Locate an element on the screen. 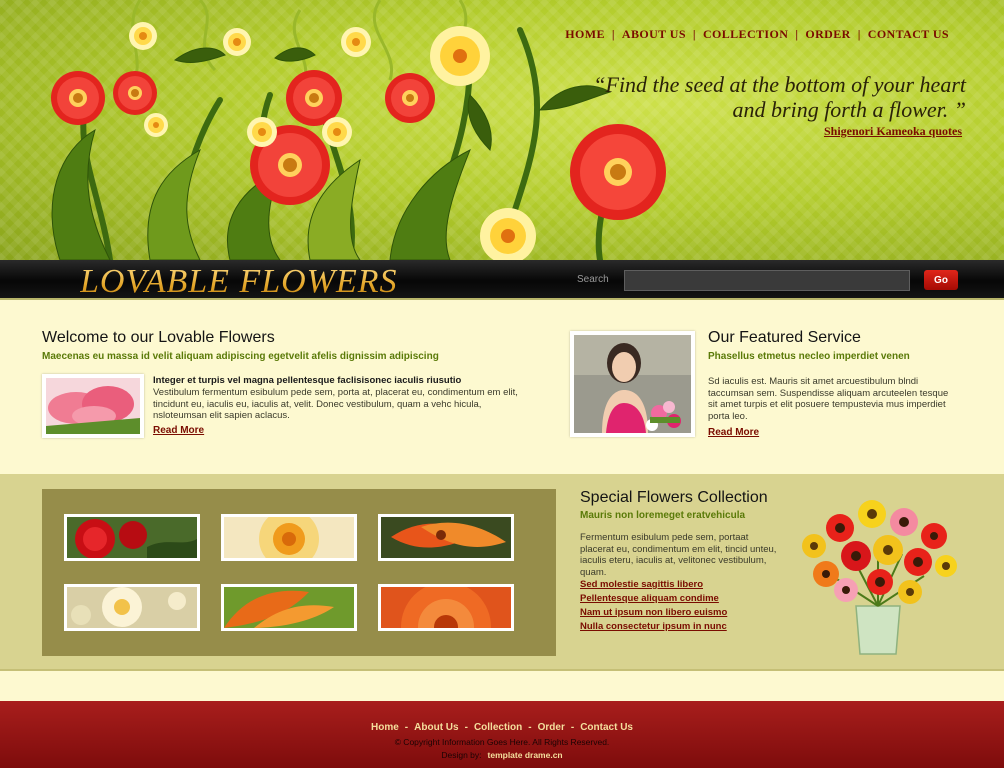 The height and width of the screenshot is (768, 1004). nav-collection-link: COLLECTION is located at coordinates (745, 34).